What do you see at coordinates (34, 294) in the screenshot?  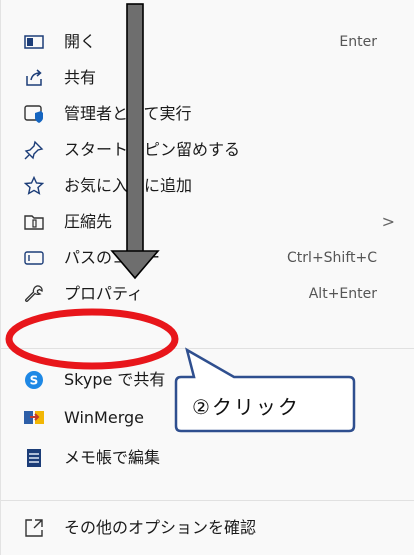 I see `wrench-icon` at bounding box center [34, 294].